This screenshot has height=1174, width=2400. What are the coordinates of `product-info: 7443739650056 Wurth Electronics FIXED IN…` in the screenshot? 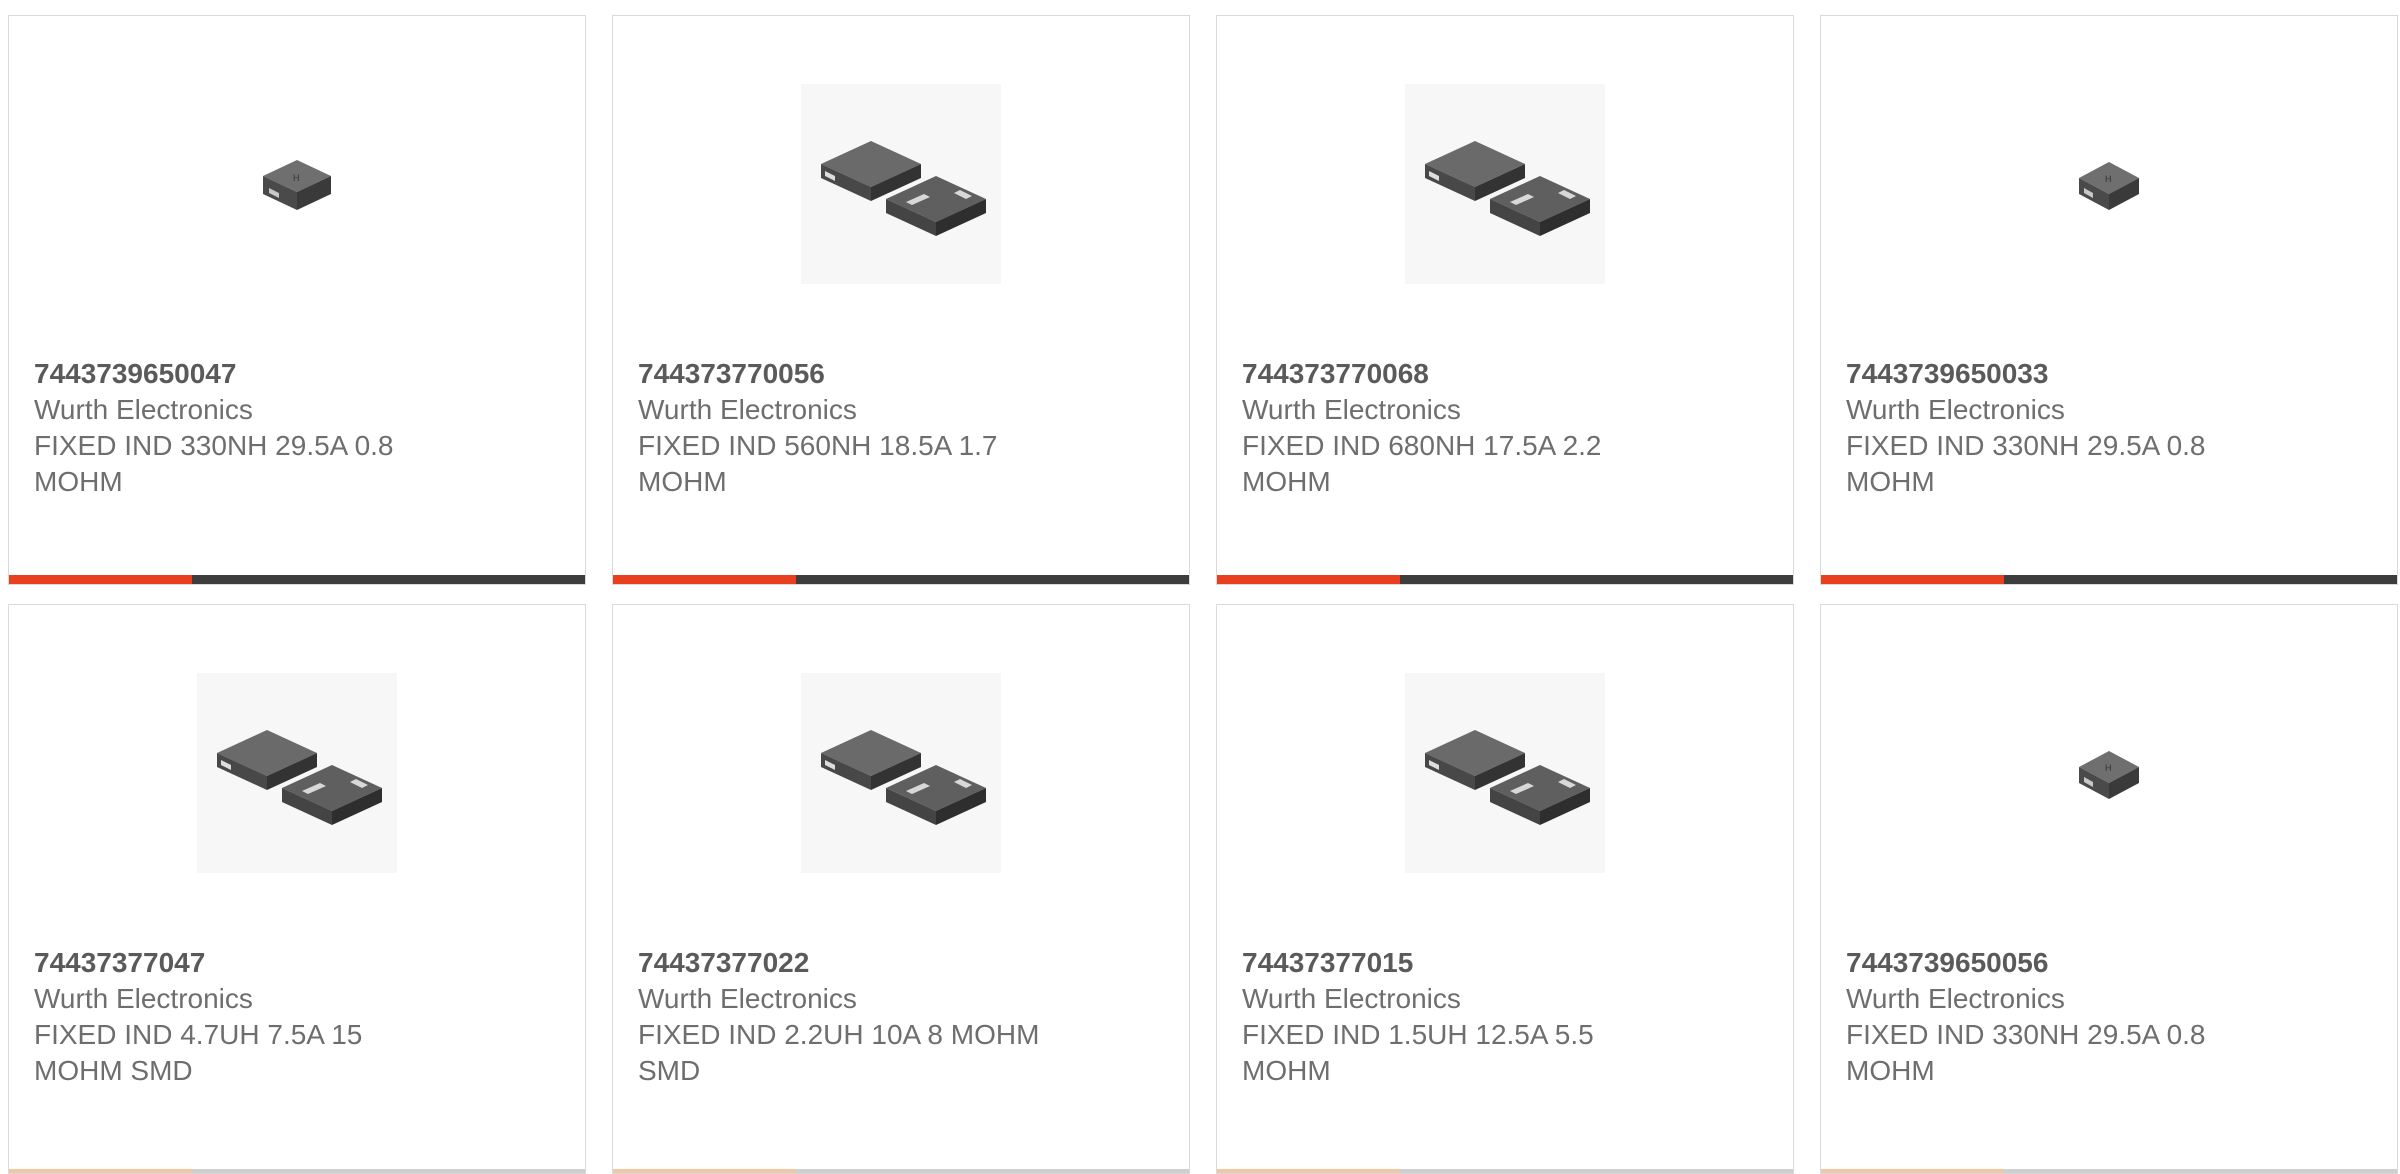 It's located at (2066, 1017).